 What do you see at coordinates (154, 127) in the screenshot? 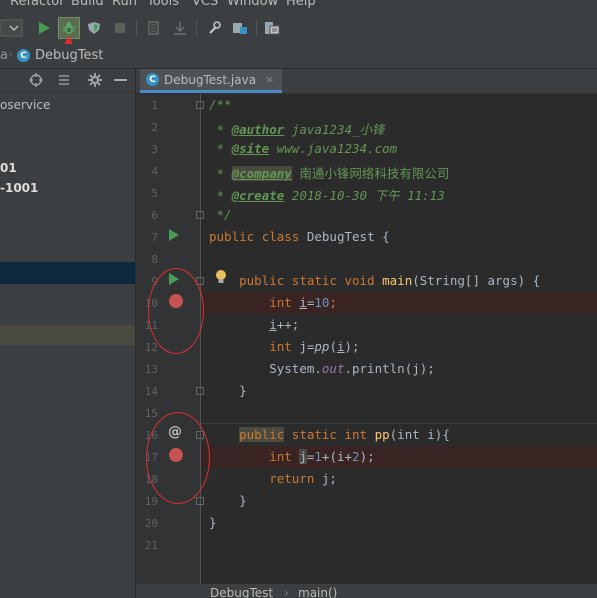
I see `line-number: 2` at bounding box center [154, 127].